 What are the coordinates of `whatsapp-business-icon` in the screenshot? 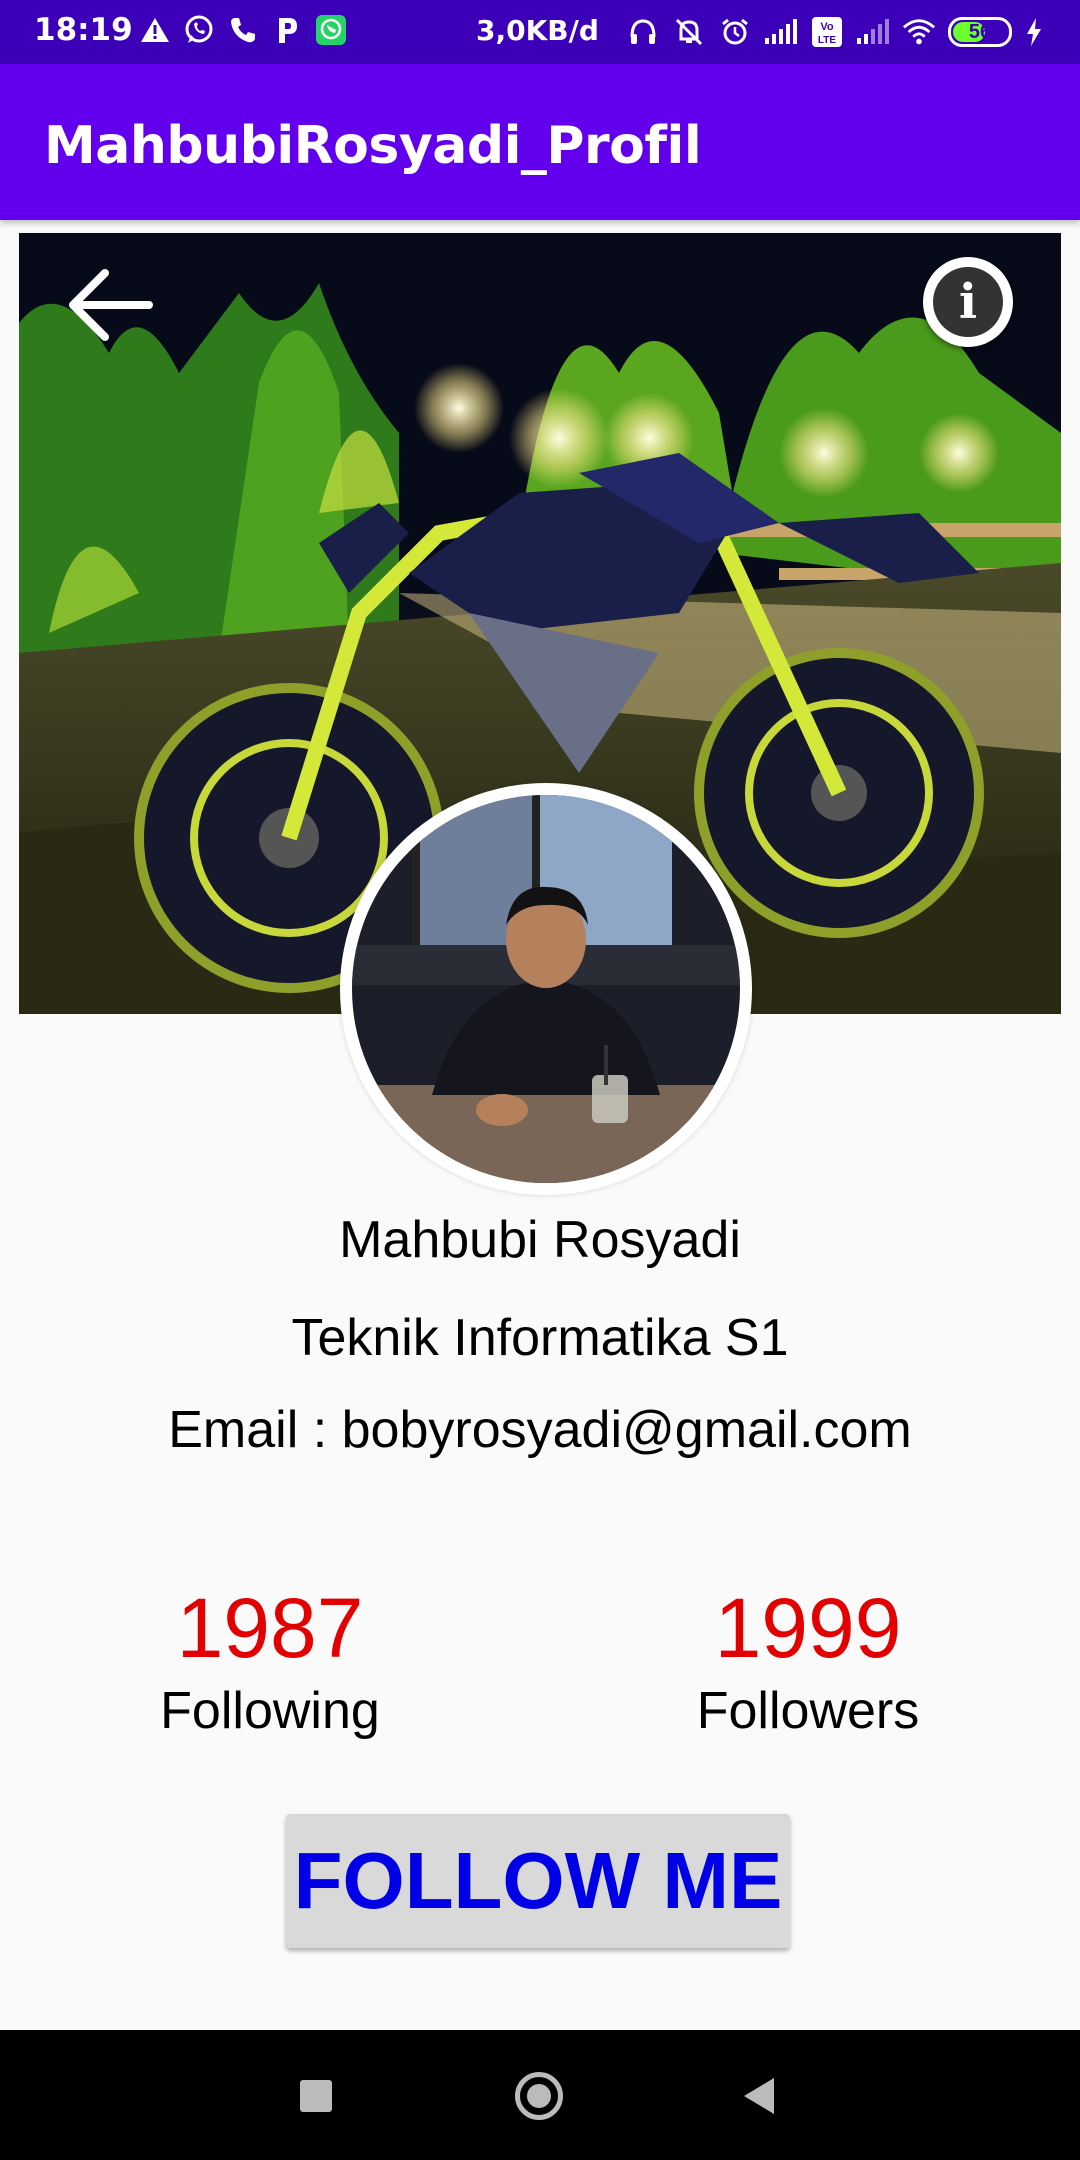 It's located at (331, 30).